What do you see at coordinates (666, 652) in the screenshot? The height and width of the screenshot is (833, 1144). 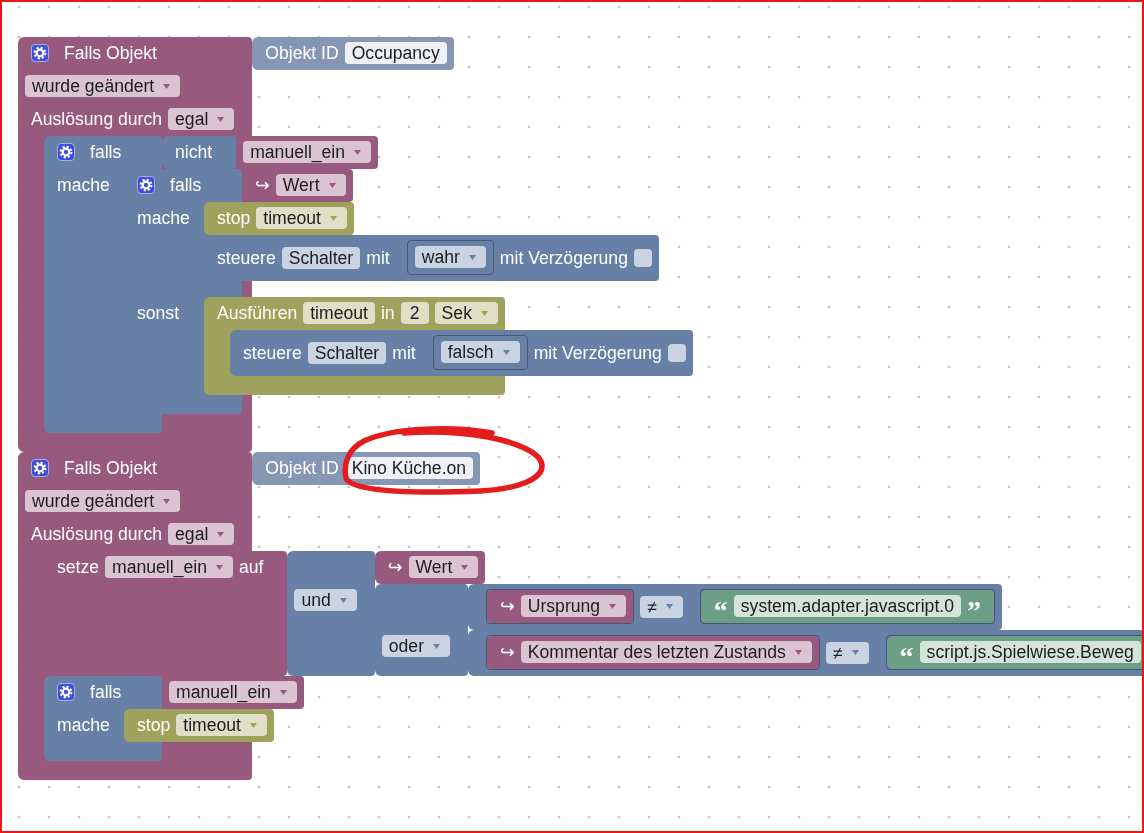 I see `dropdown: Kommentar des letzten Zustands` at bounding box center [666, 652].